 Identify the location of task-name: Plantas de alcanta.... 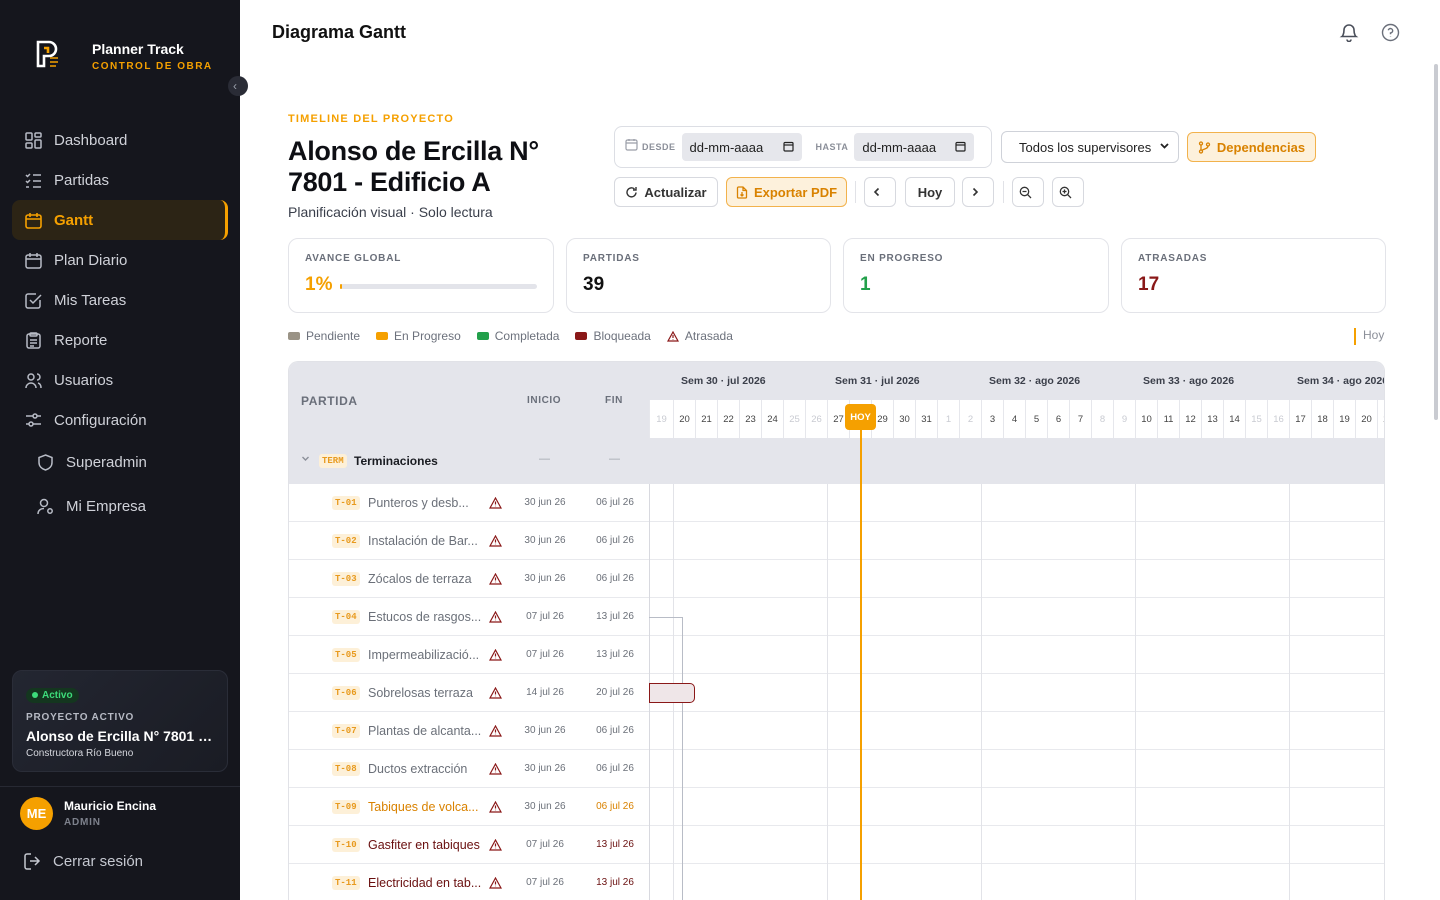
(425, 731).